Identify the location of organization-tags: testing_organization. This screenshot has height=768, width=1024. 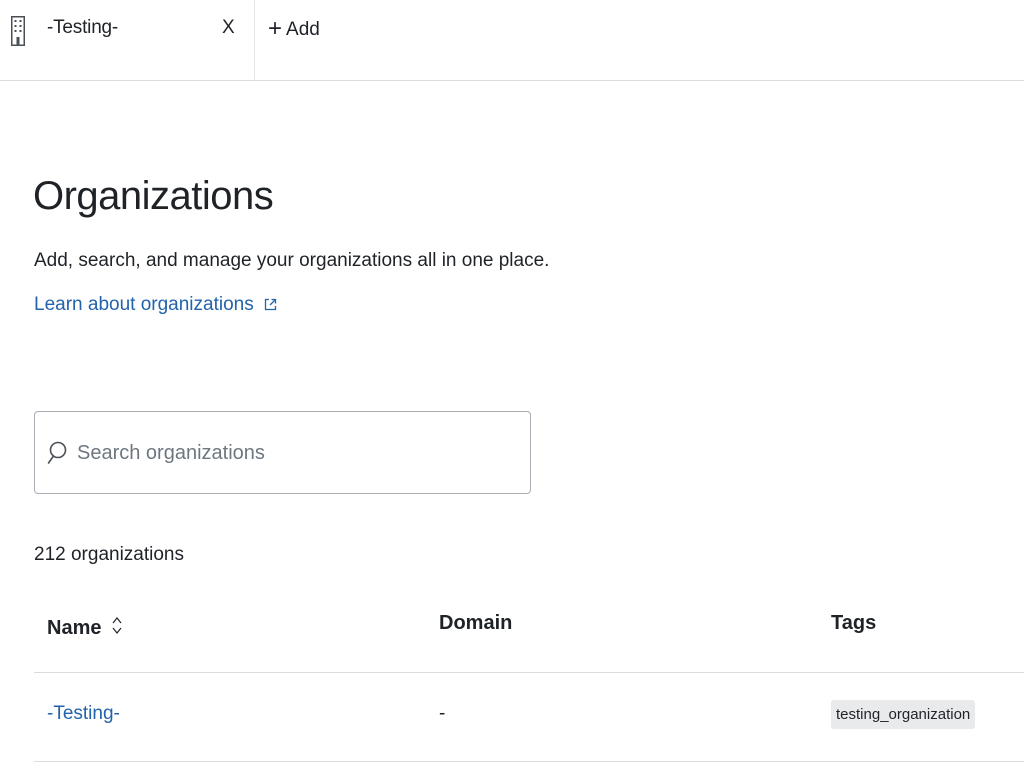
(903, 714).